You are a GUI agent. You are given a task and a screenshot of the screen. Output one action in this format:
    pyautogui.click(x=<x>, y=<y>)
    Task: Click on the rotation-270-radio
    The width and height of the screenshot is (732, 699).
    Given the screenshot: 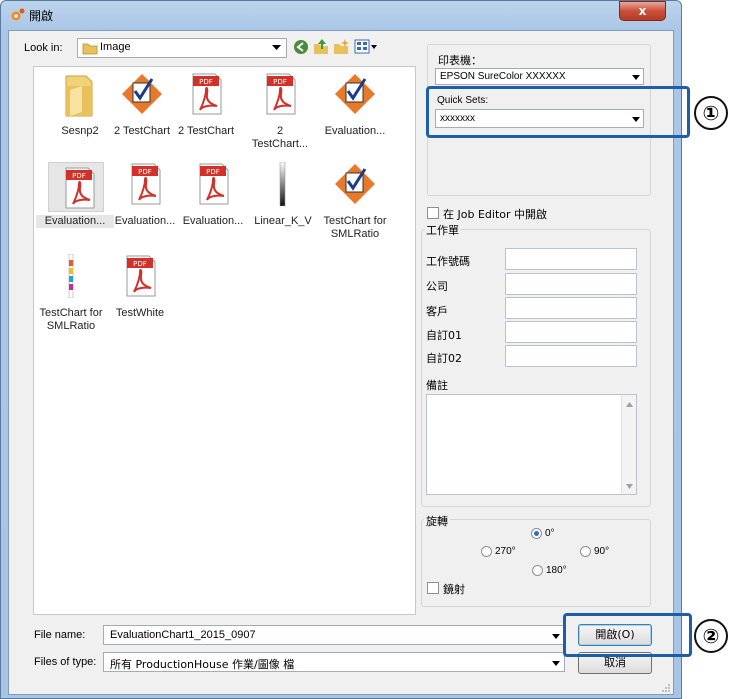 What is the action you would take?
    pyautogui.click(x=486, y=551)
    